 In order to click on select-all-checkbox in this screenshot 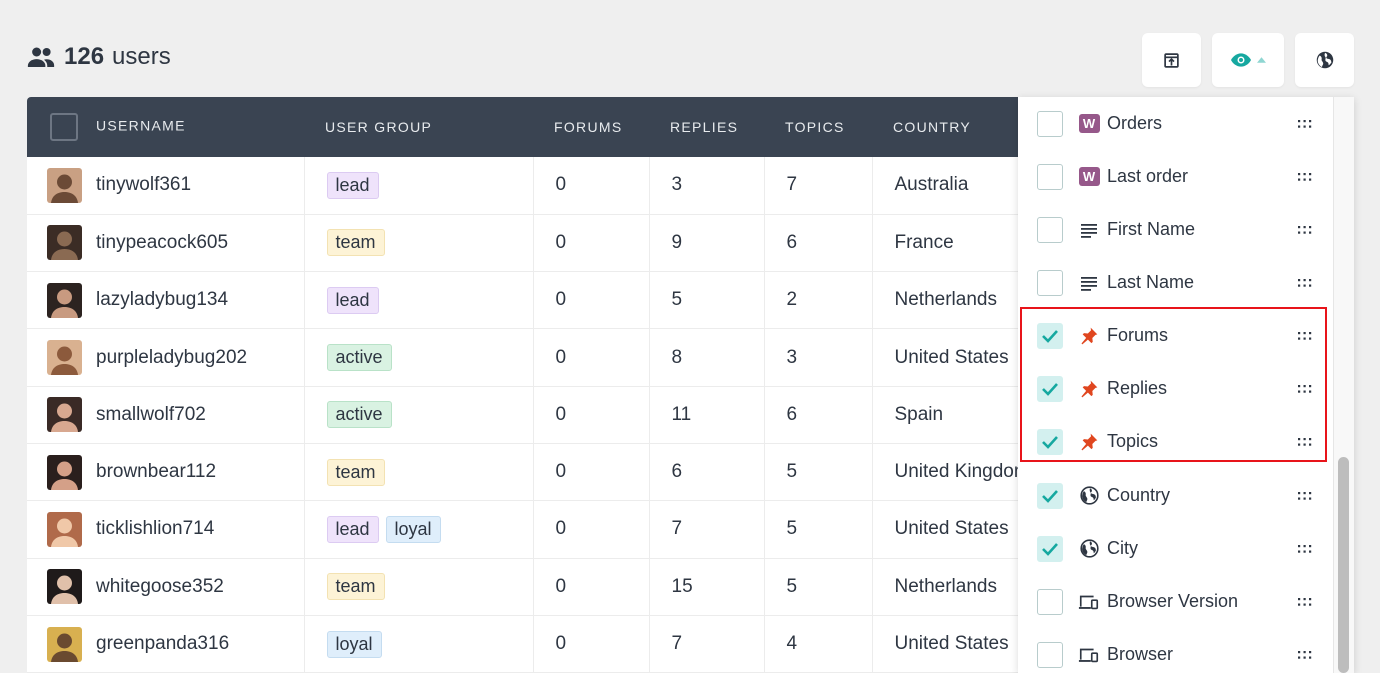, I will do `click(64, 127)`.